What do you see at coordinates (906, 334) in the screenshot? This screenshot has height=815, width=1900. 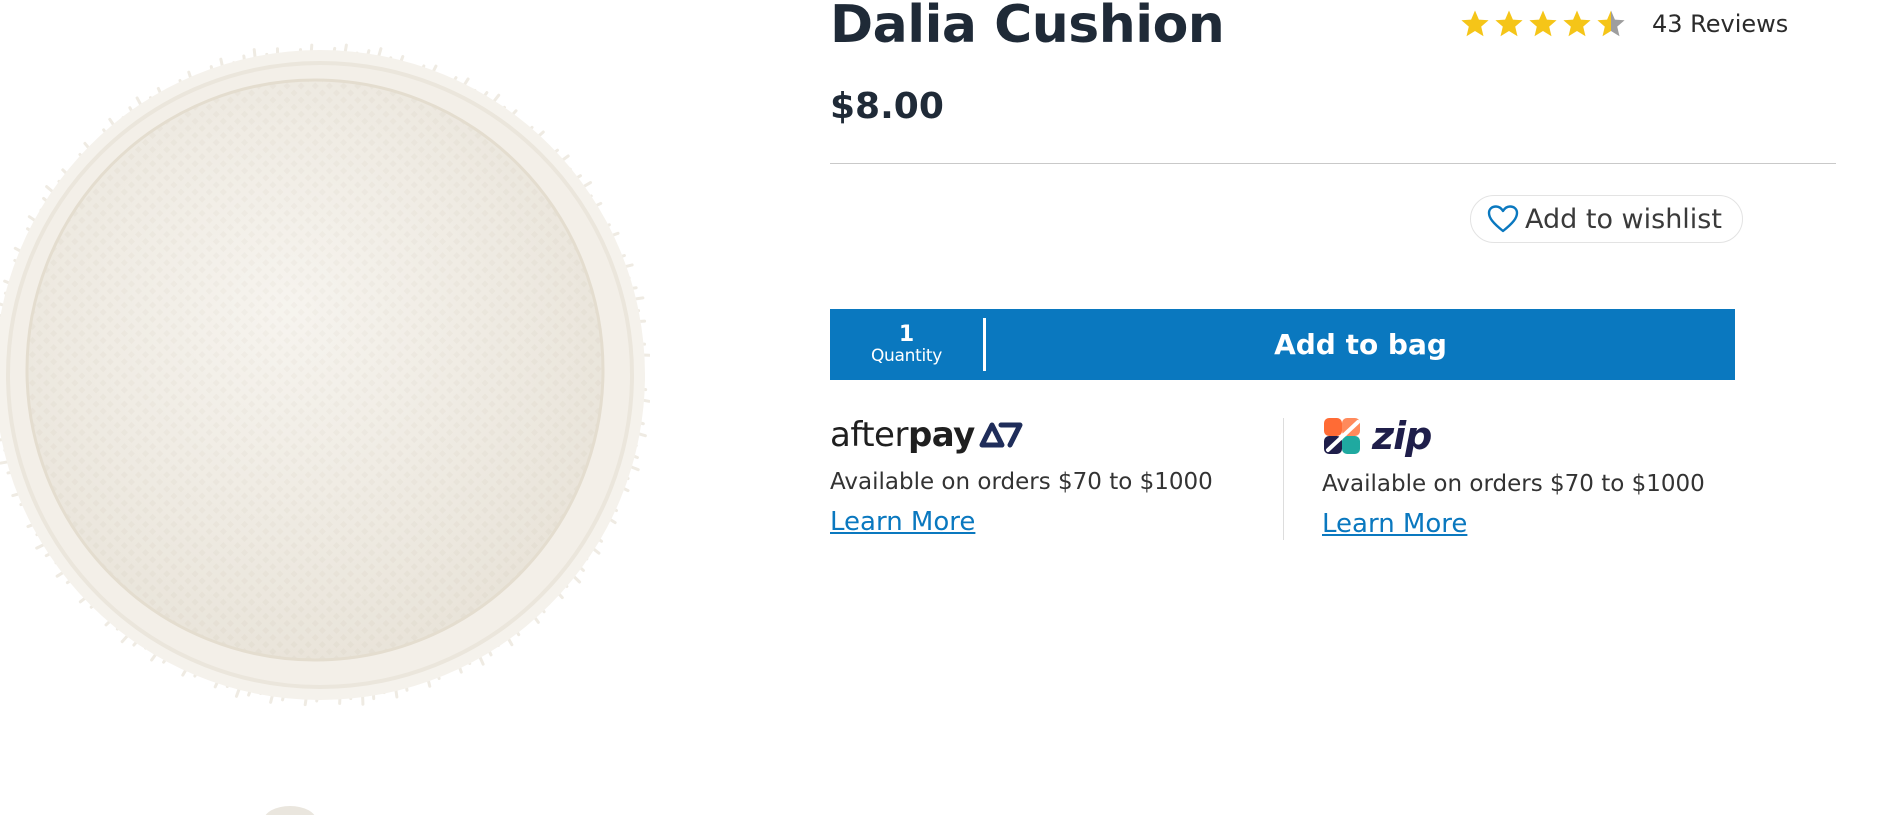 I see `quantity-value: 1` at bounding box center [906, 334].